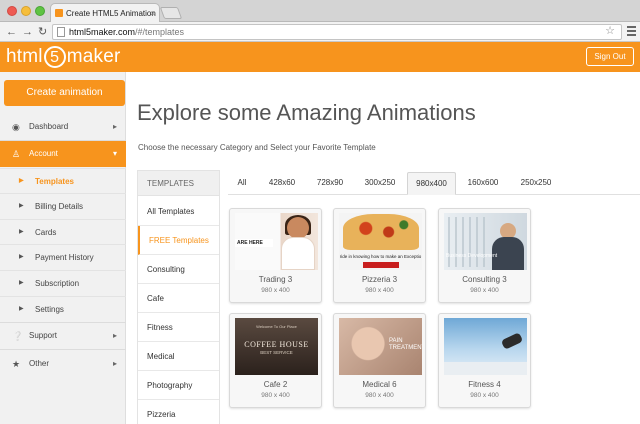 Image resolution: width=640 pixels, height=424 pixels. I want to click on sidebar-subitem-label: Subscription, so click(57, 283).